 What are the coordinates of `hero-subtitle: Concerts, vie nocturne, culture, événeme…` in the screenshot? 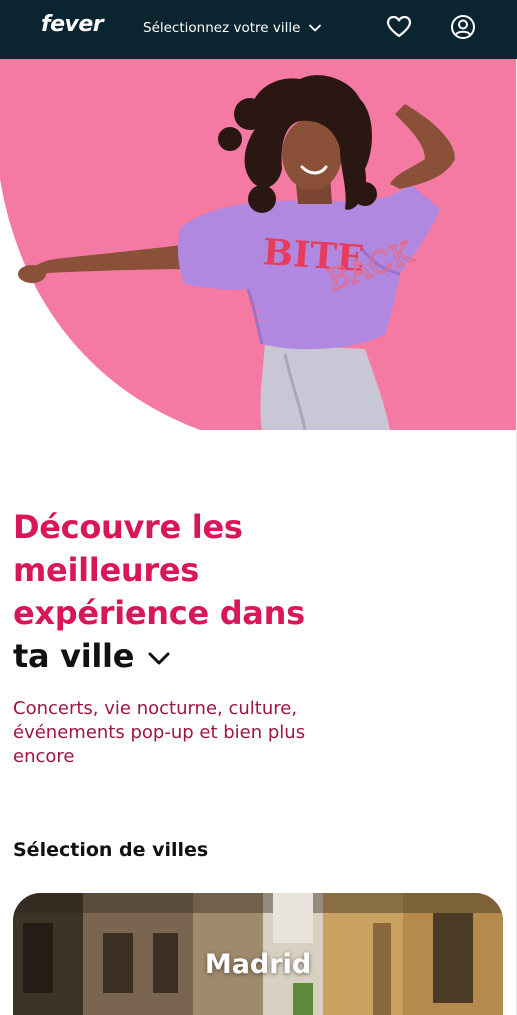 It's located at (159, 732).